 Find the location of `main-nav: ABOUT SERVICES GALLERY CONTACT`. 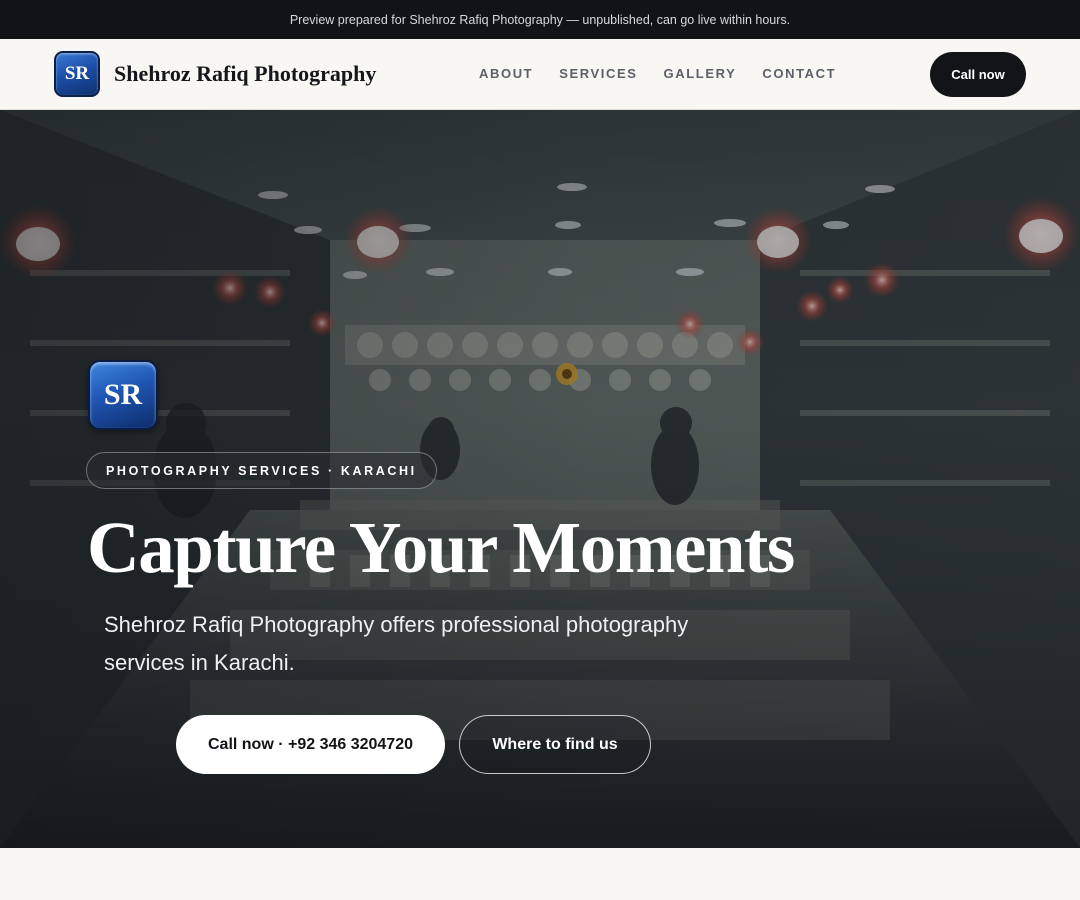

main-nav: ABOUT SERVICES GALLERY CONTACT is located at coordinates (657, 73).